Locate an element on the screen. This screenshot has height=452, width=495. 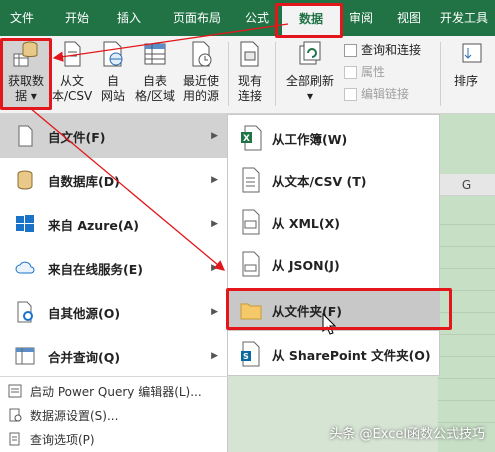
menu-item-combine-queries: 合并查询(Q) ▶ is located at coordinates (114, 356).